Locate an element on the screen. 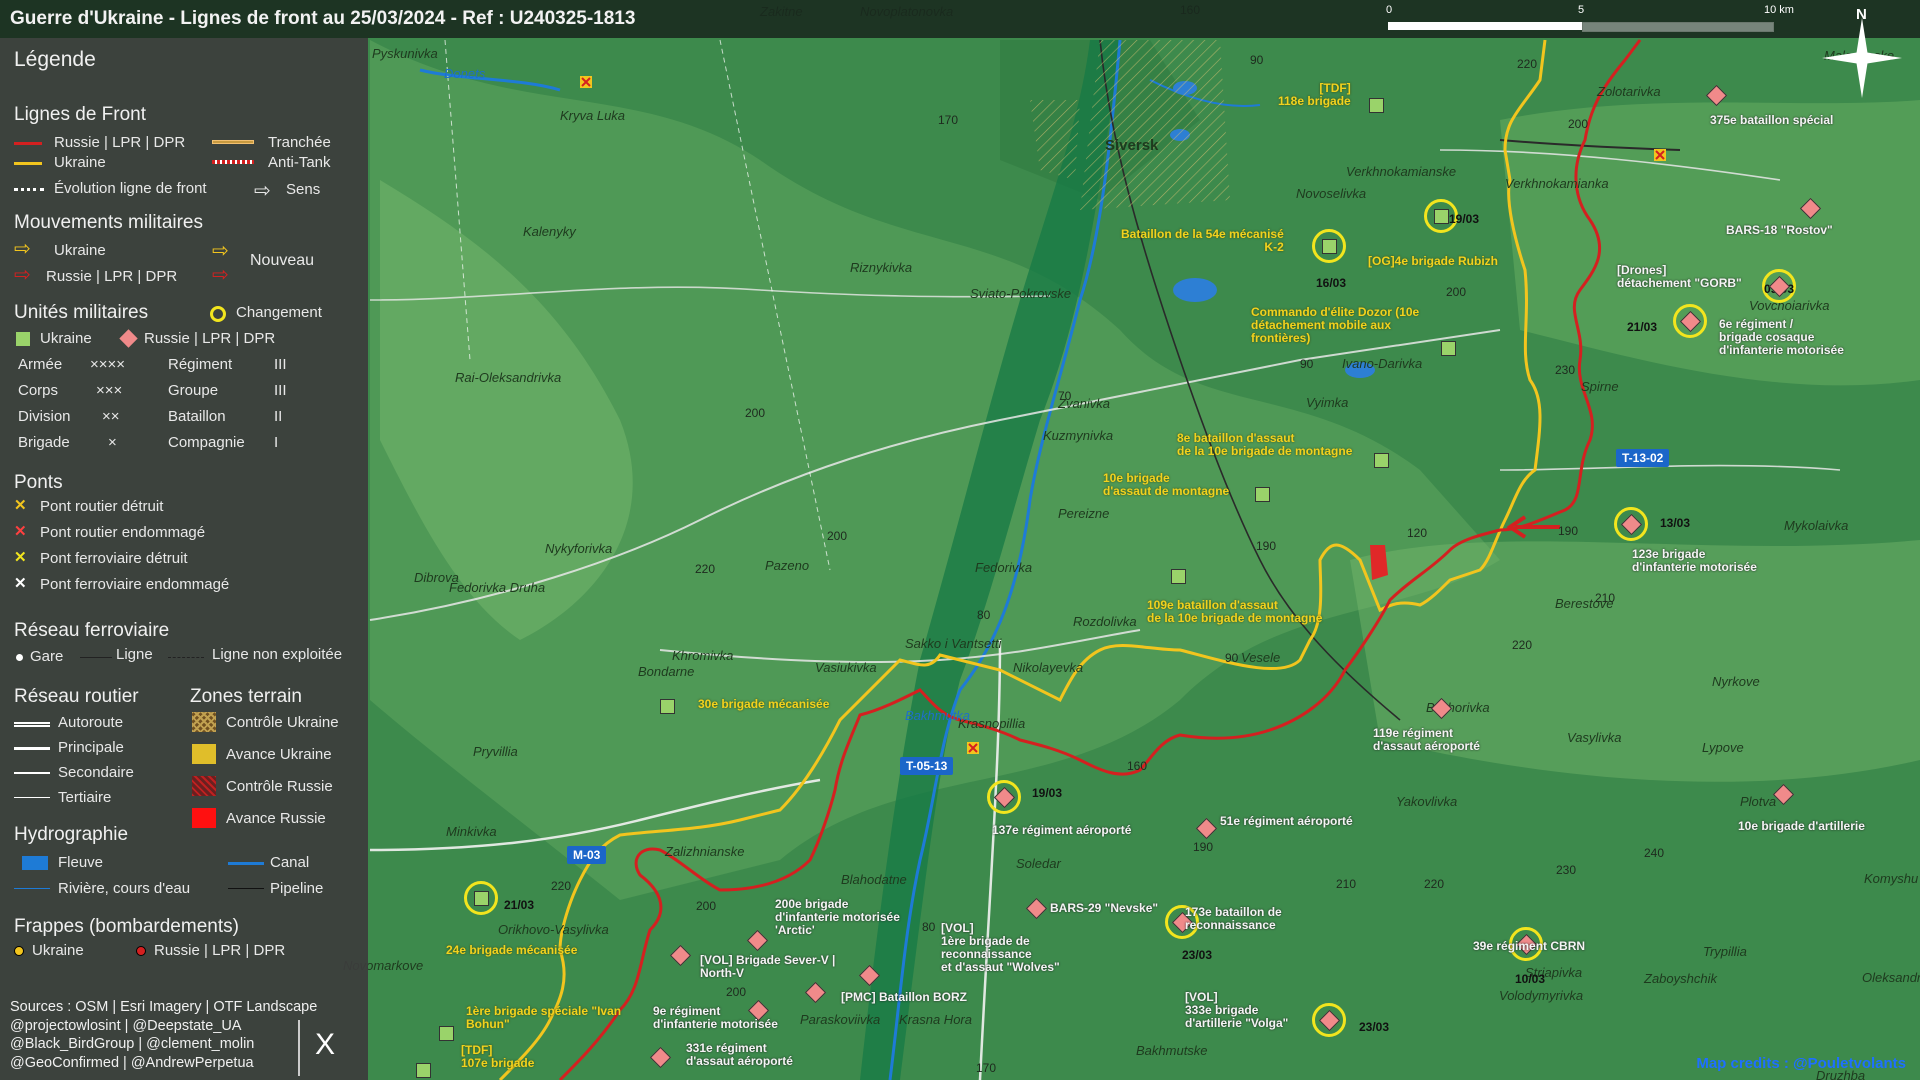  legend-label: Ligne is located at coordinates (134, 654).